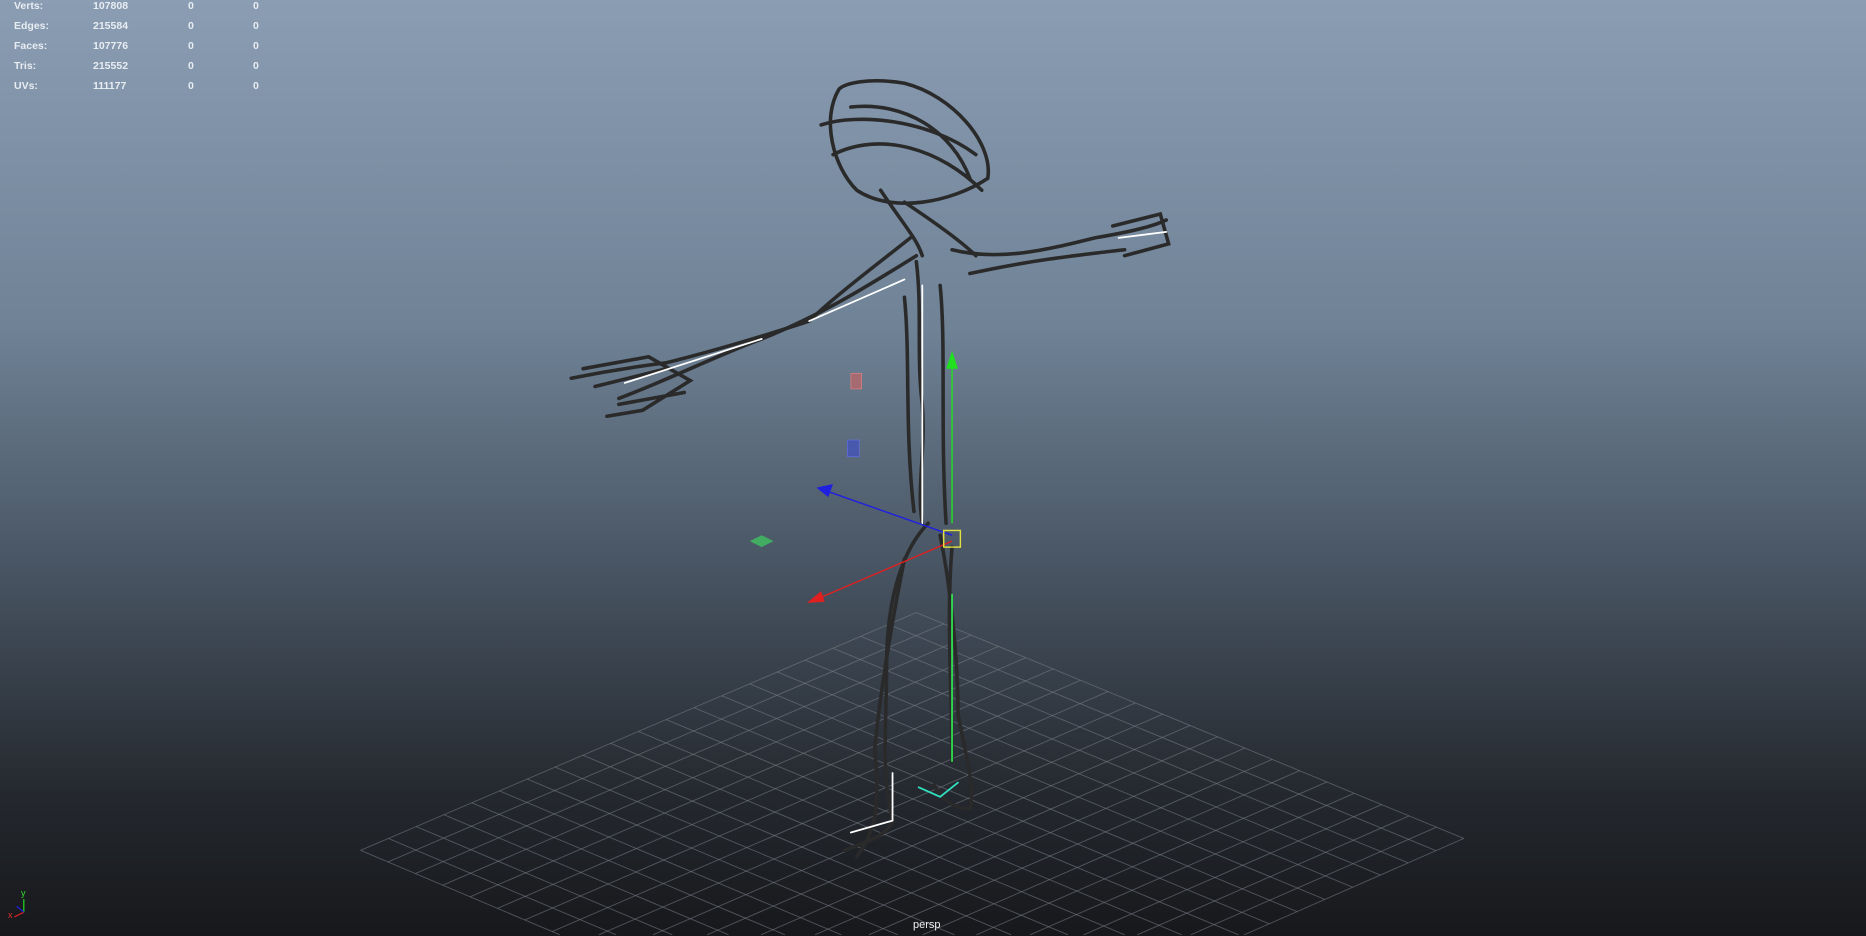  What do you see at coordinates (32, 26) in the screenshot?
I see `hud-label: Edges:` at bounding box center [32, 26].